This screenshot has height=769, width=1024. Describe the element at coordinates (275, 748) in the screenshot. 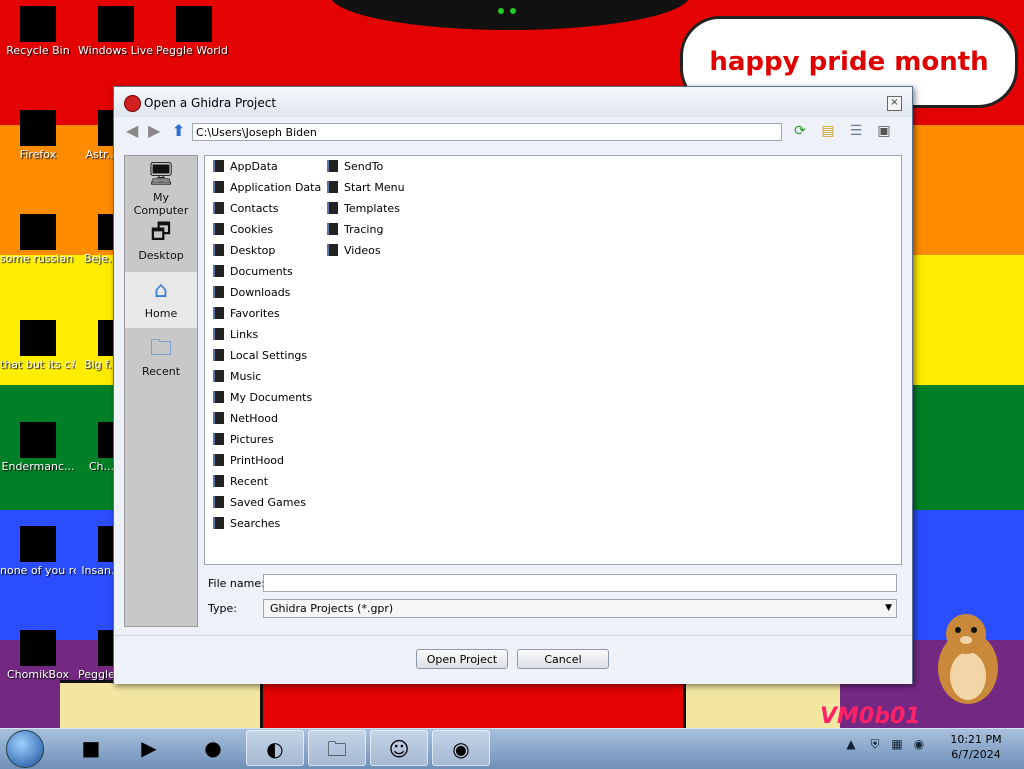

I see `taskbar-firefox: ◐` at that location.